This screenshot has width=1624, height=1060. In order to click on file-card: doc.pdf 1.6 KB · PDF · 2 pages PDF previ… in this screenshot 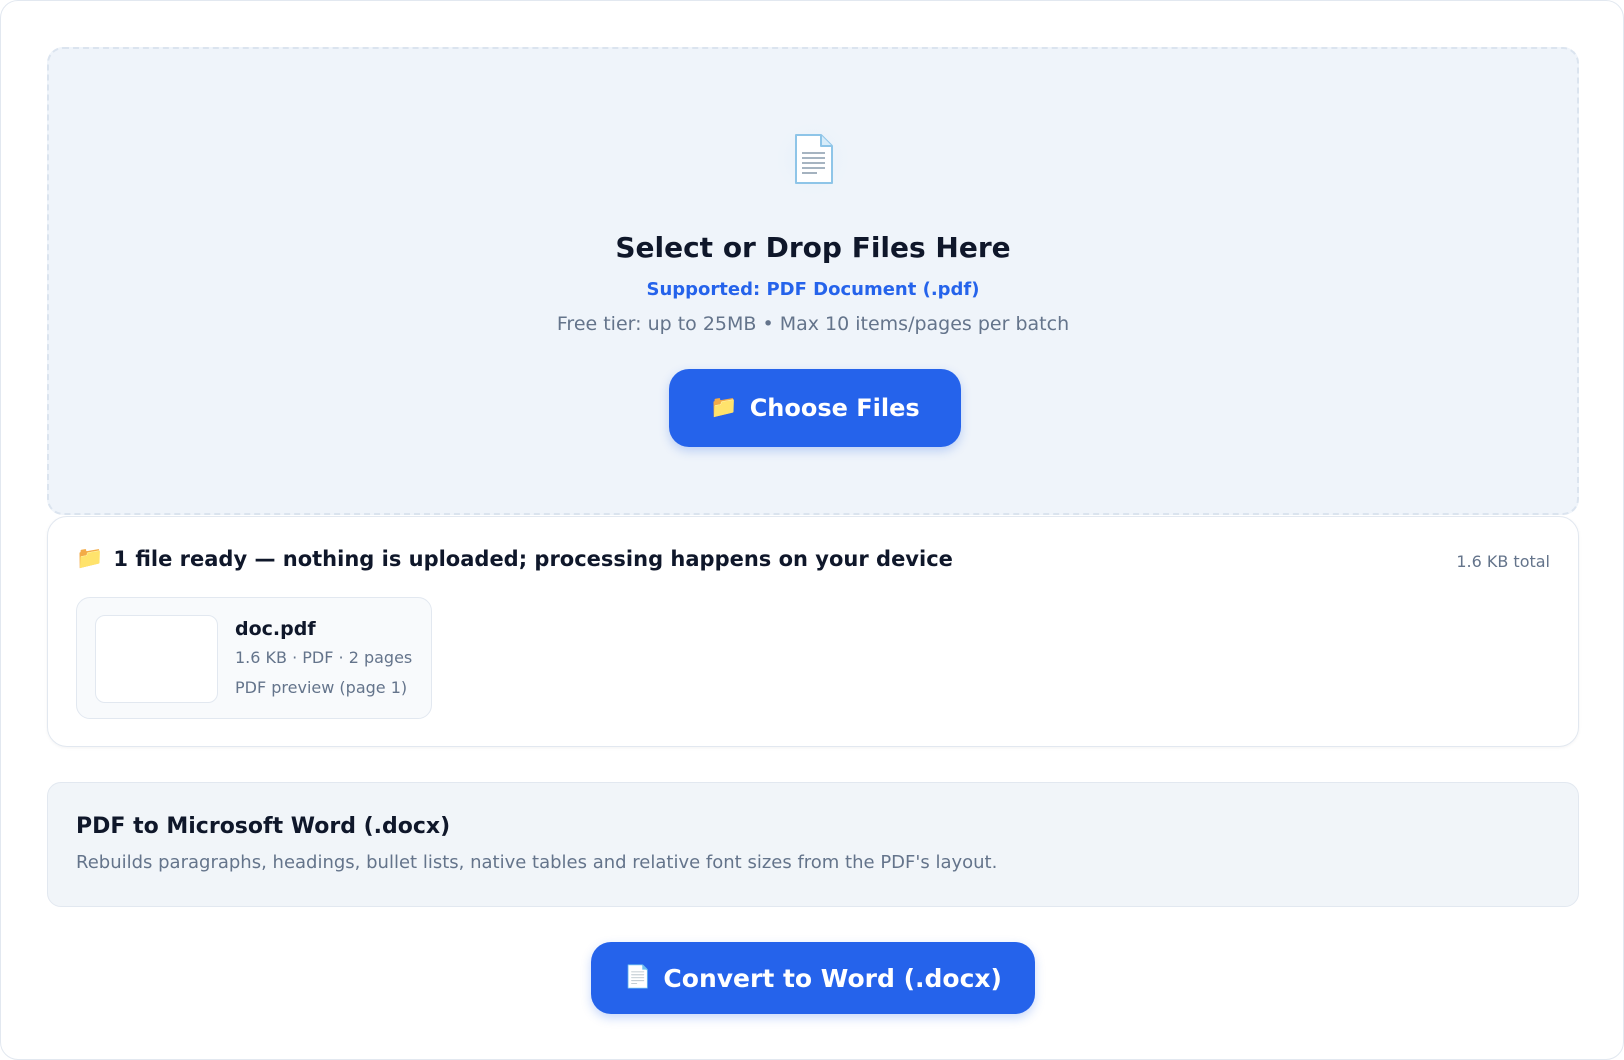, I will do `click(254, 658)`.